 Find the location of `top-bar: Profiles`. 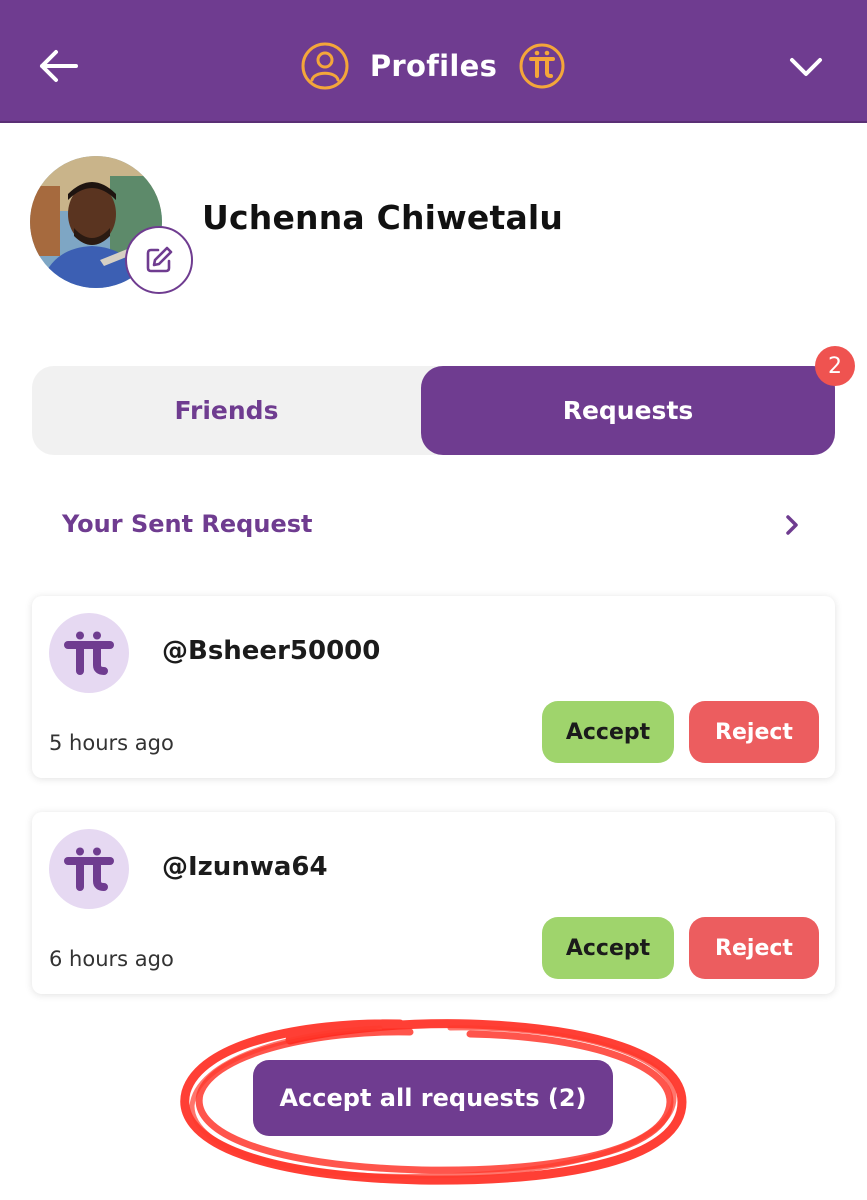

top-bar: Profiles is located at coordinates (433, 61).